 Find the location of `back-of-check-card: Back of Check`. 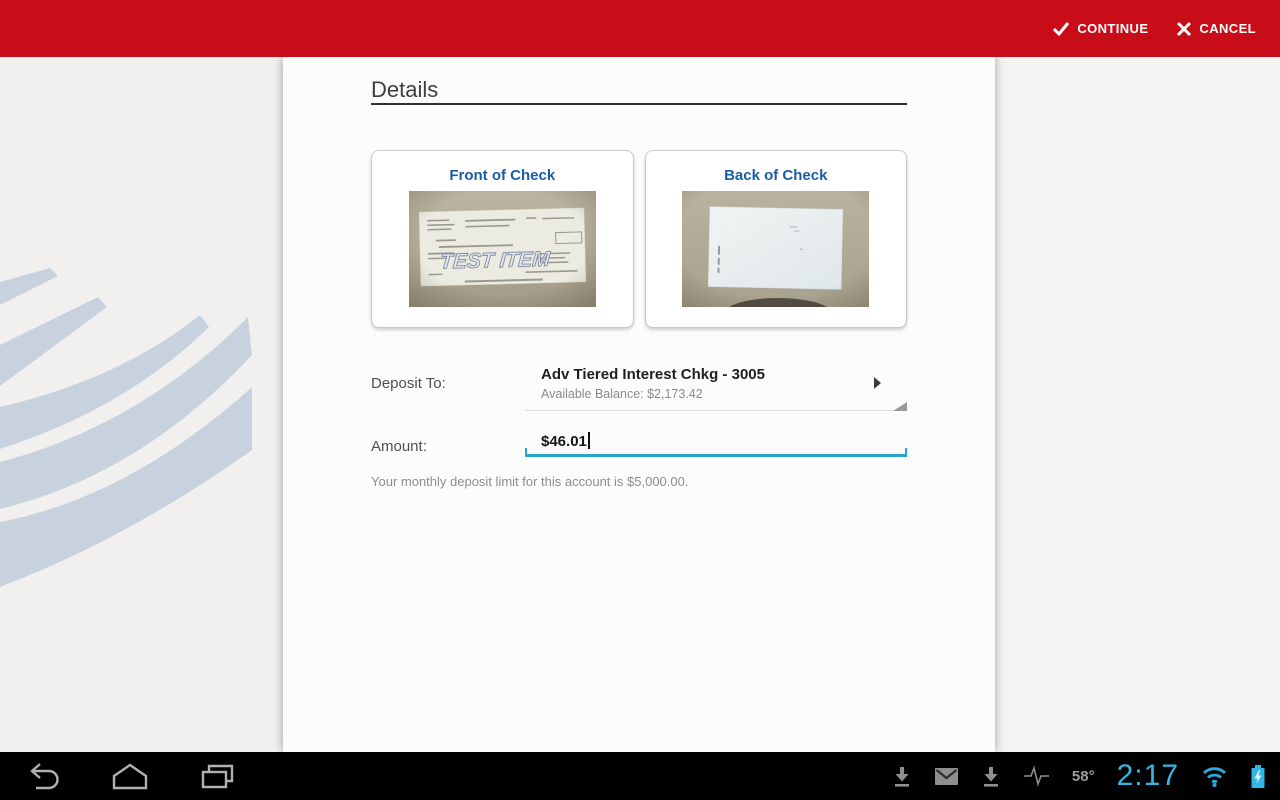

back-of-check-card: Back of Check is located at coordinates (775, 239).